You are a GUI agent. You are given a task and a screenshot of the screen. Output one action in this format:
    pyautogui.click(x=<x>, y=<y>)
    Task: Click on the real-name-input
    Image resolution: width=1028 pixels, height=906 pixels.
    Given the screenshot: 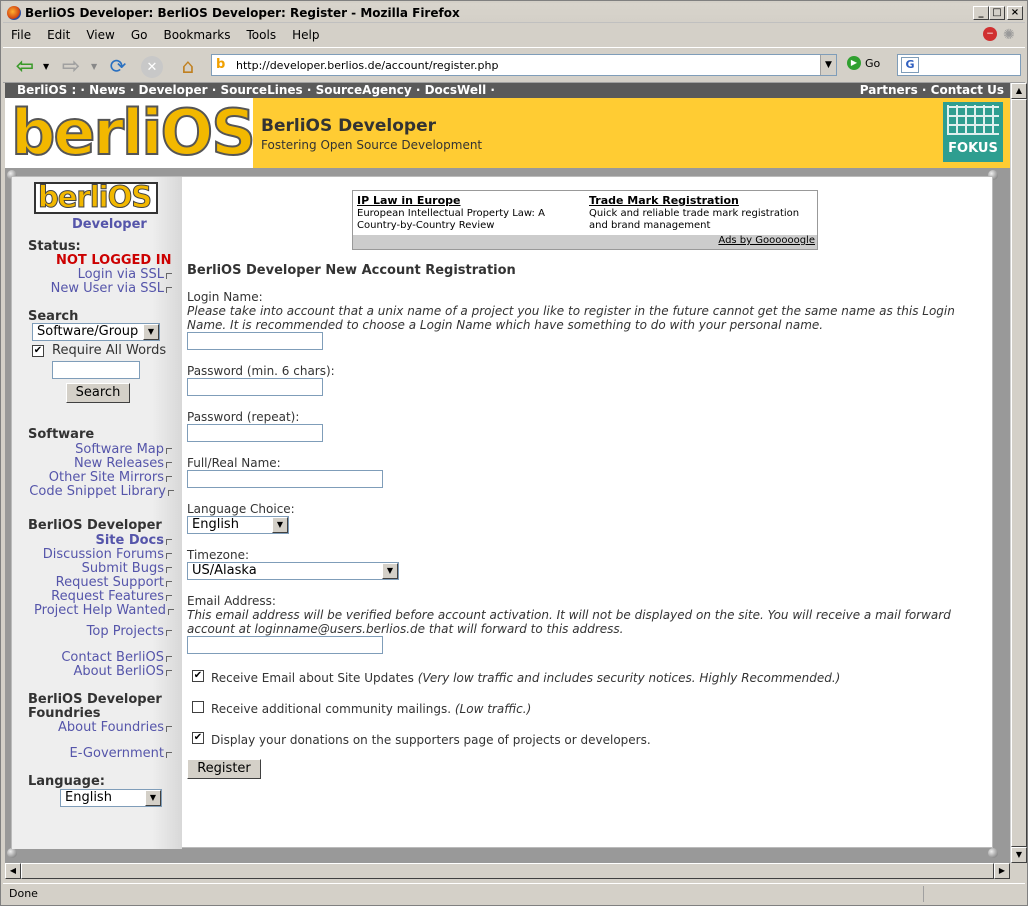 What is the action you would take?
    pyautogui.click(x=285, y=479)
    